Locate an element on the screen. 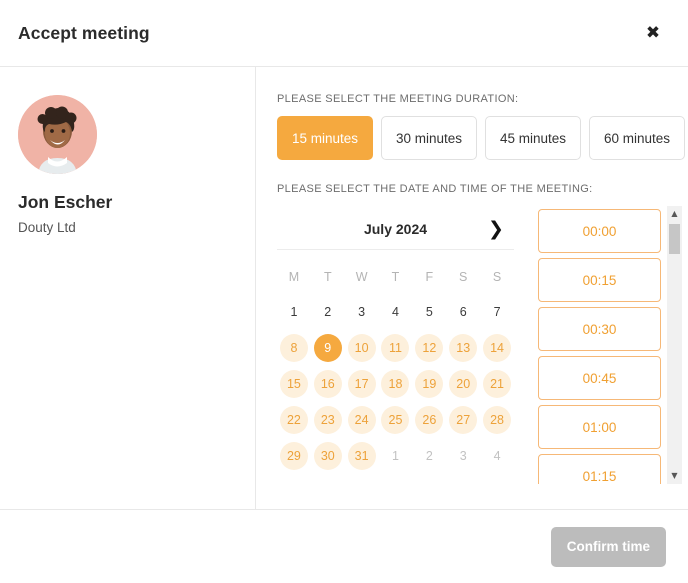 The image size is (688, 583). calendar-day: 19 is located at coordinates (429, 384).